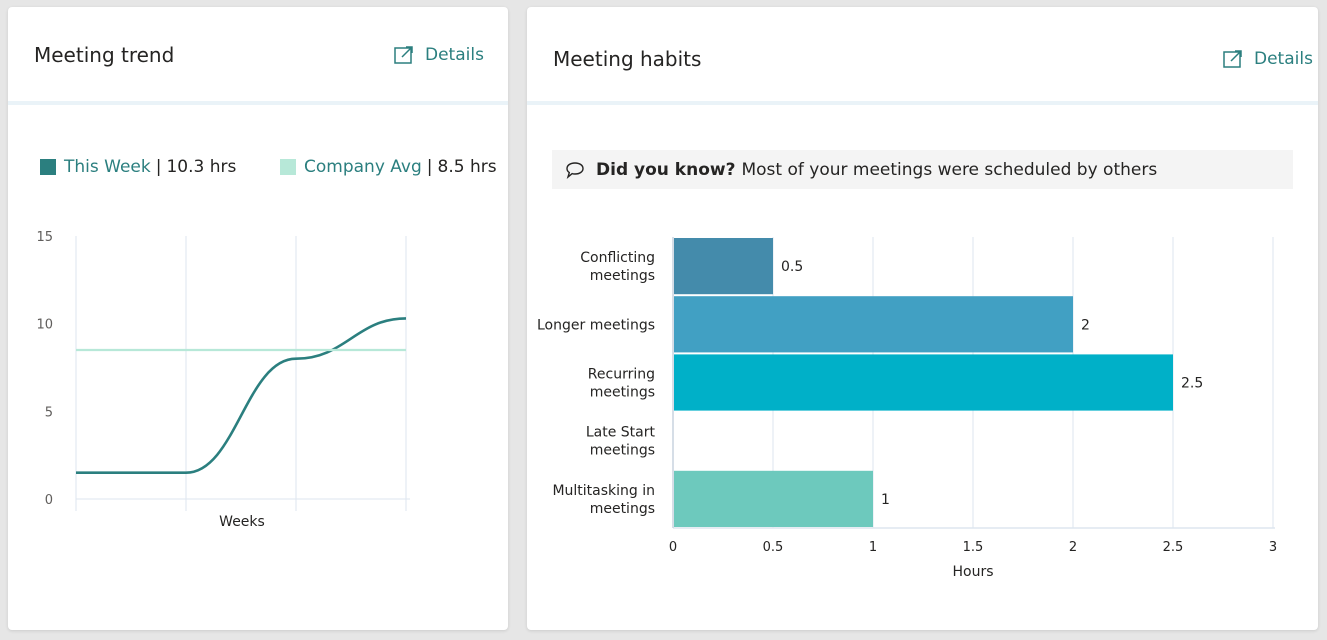 The image size is (1327, 640). Describe the element at coordinates (673, 547) in the screenshot. I see `x-tick-label: 0` at that location.